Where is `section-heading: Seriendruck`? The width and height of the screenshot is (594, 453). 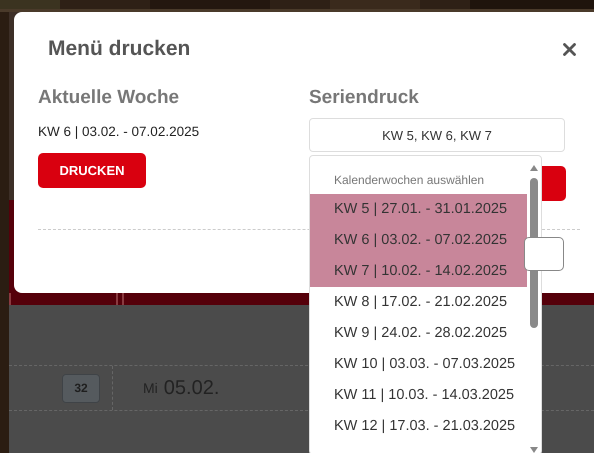 section-heading: Seriendruck is located at coordinates (364, 98).